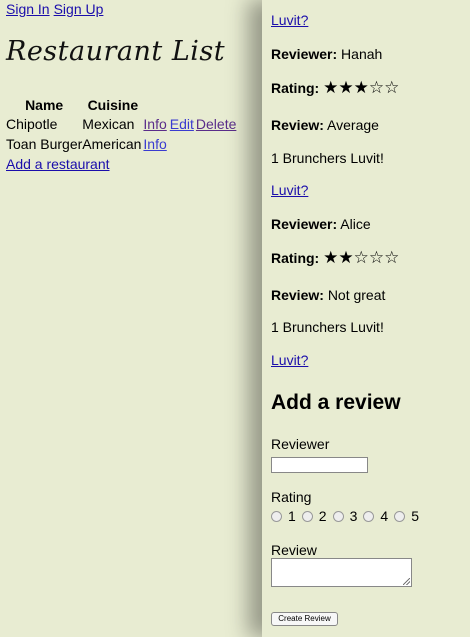 The image size is (470, 637). What do you see at coordinates (348, 516) in the screenshot?
I see `rating-radio-group: 1 2 3 4 5` at bounding box center [348, 516].